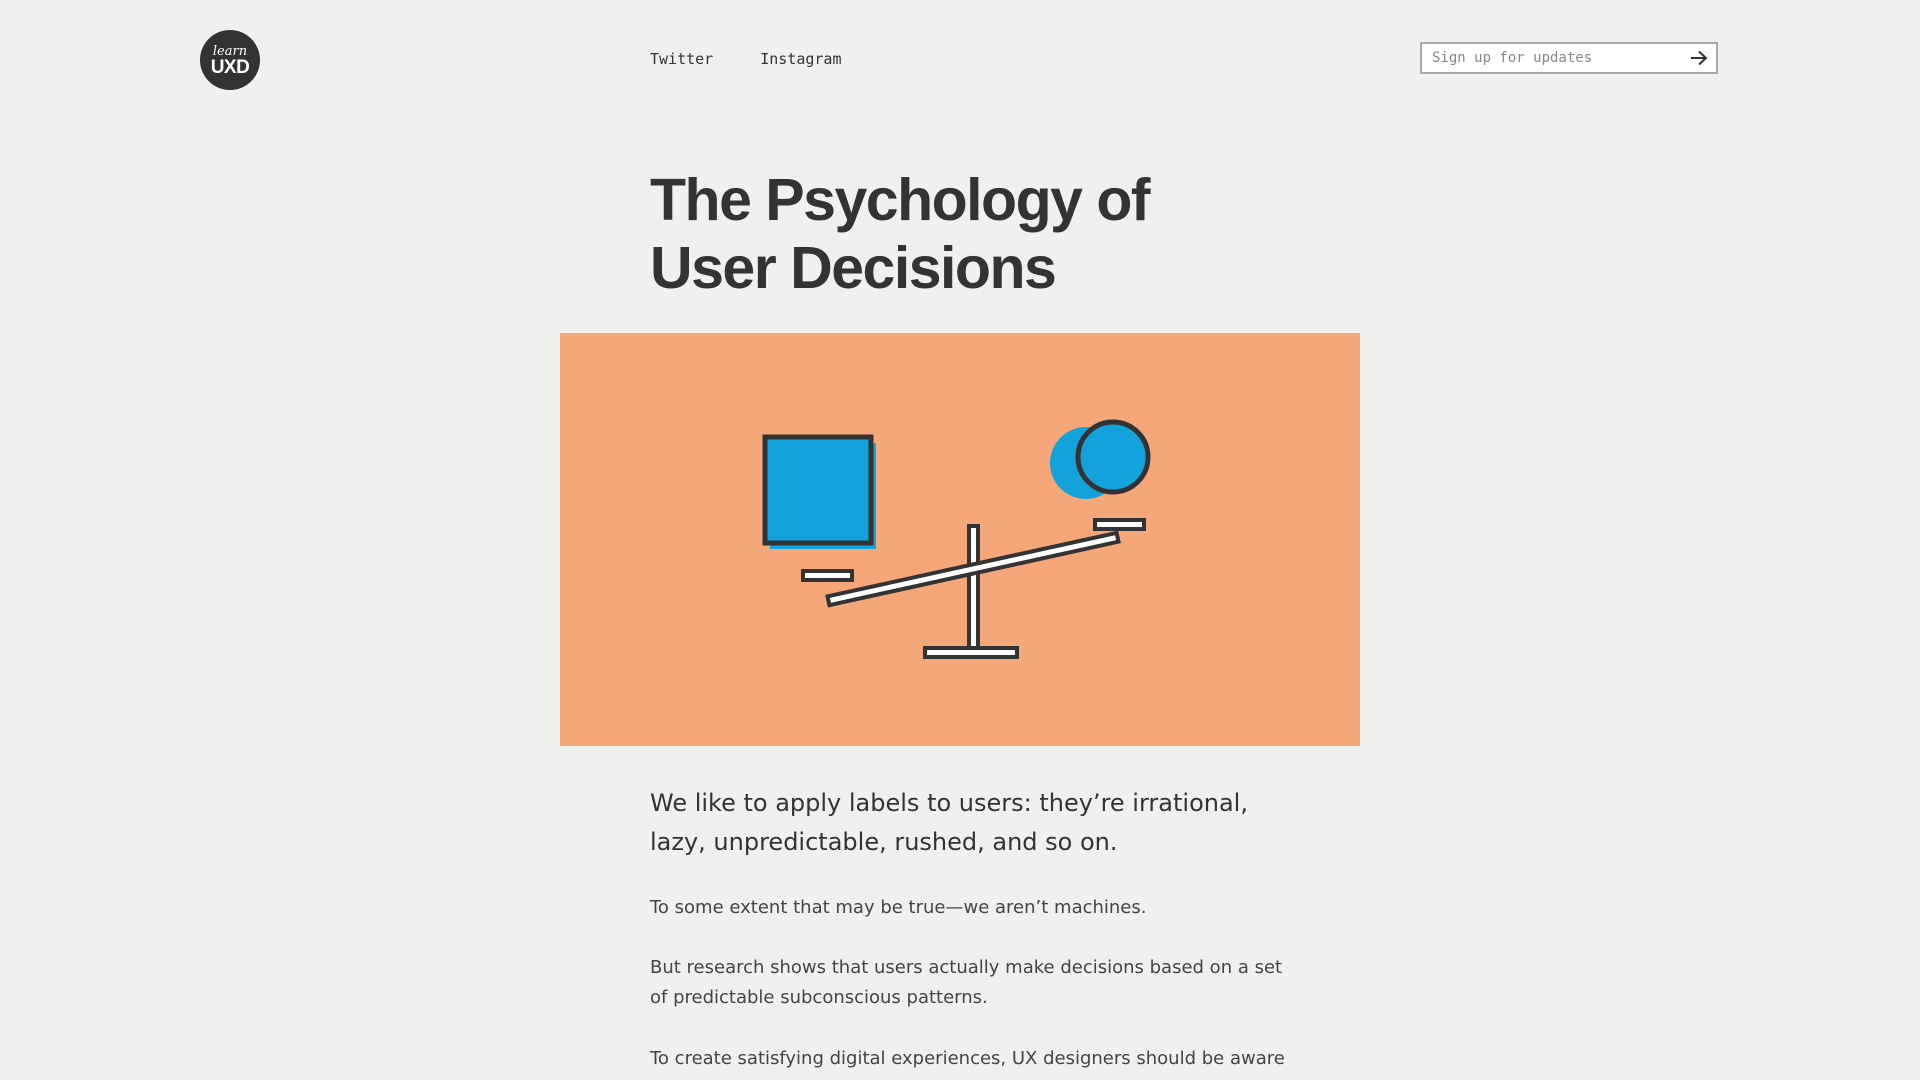 This screenshot has height=1080, width=1920. Describe the element at coordinates (1100, 459) in the screenshot. I see `circle-weight-icon` at that location.